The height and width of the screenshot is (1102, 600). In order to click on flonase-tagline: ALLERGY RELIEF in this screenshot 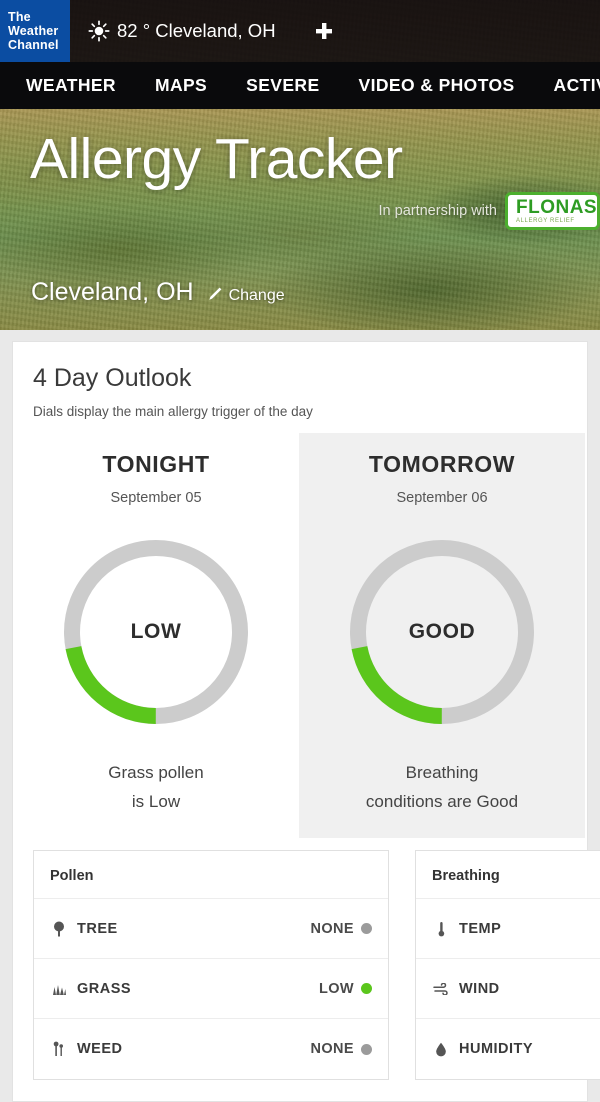, I will do `click(545, 221)`.